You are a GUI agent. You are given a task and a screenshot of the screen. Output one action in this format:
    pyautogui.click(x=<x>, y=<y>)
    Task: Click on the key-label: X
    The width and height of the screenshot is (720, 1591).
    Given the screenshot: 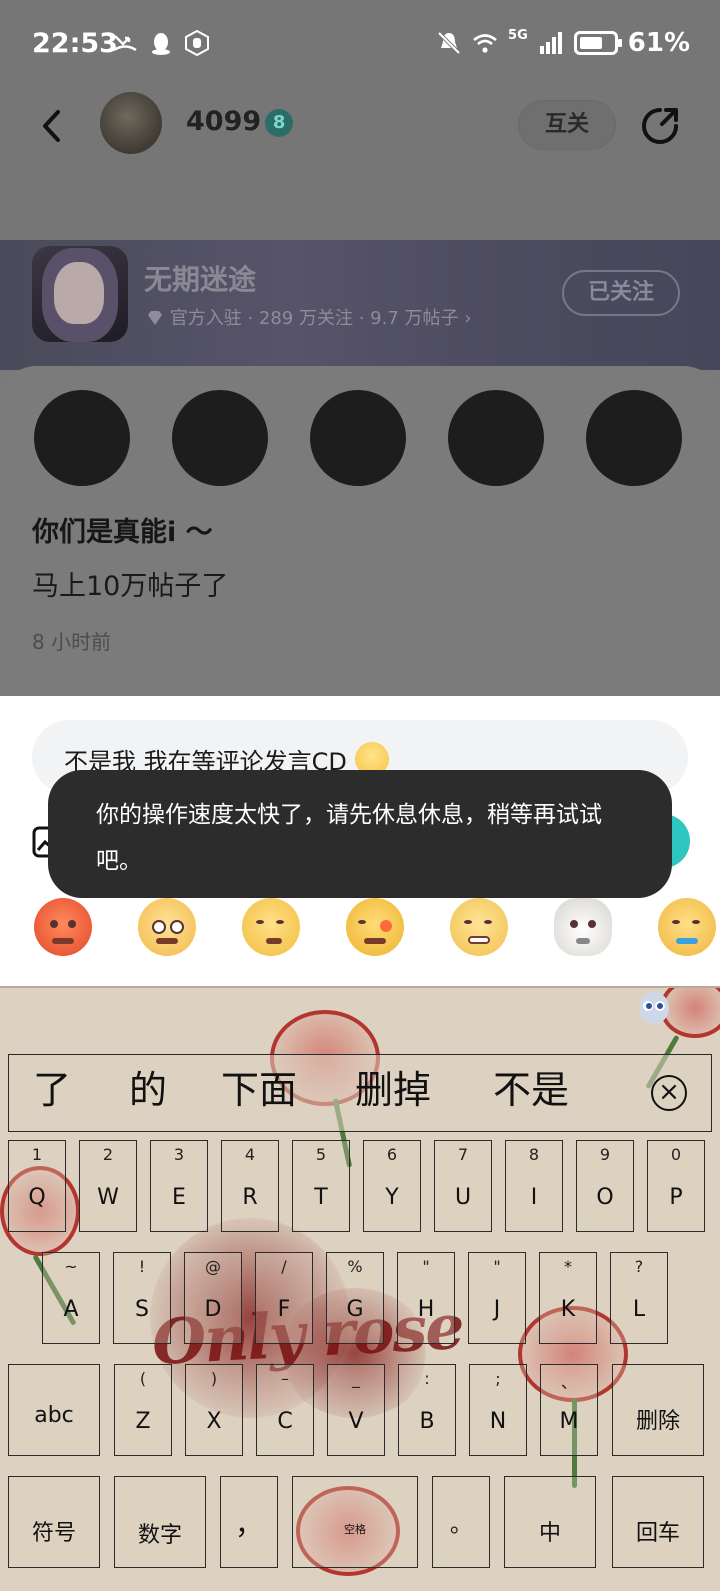 What is the action you would take?
    pyautogui.click(x=214, y=1421)
    